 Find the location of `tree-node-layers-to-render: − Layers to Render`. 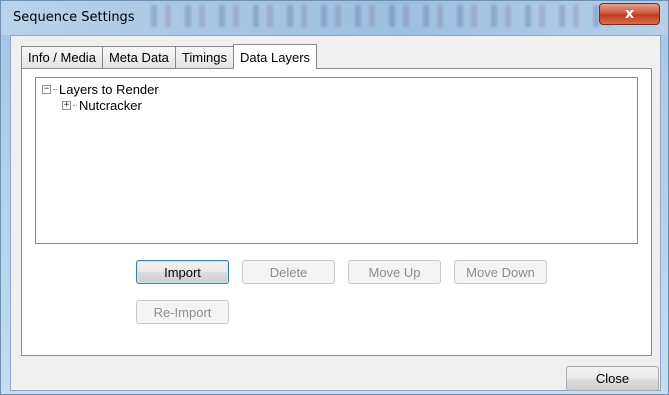

tree-node-layers-to-render: − Layers to Render is located at coordinates (100, 89).